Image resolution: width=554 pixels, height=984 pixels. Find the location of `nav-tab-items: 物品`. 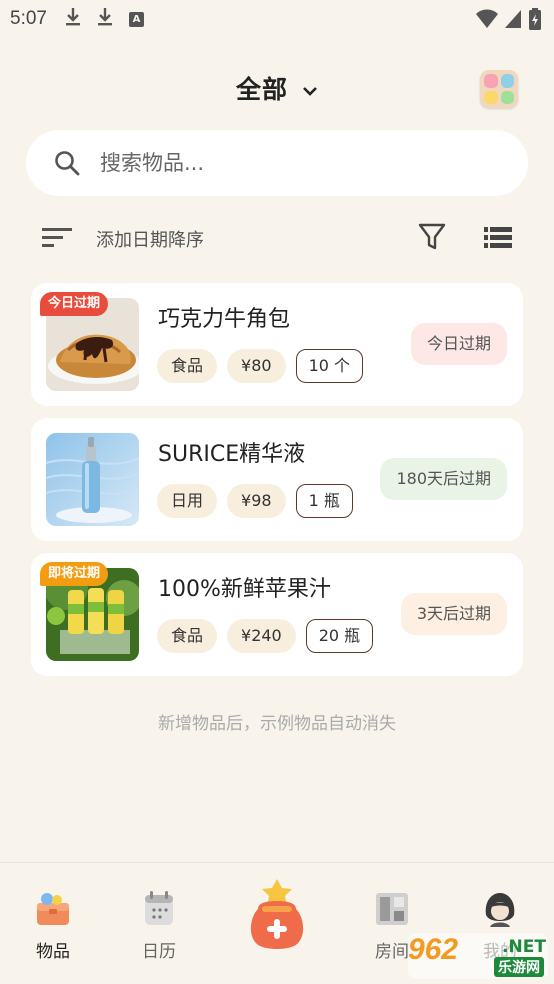

nav-tab-items: 物品 is located at coordinates (53, 925).